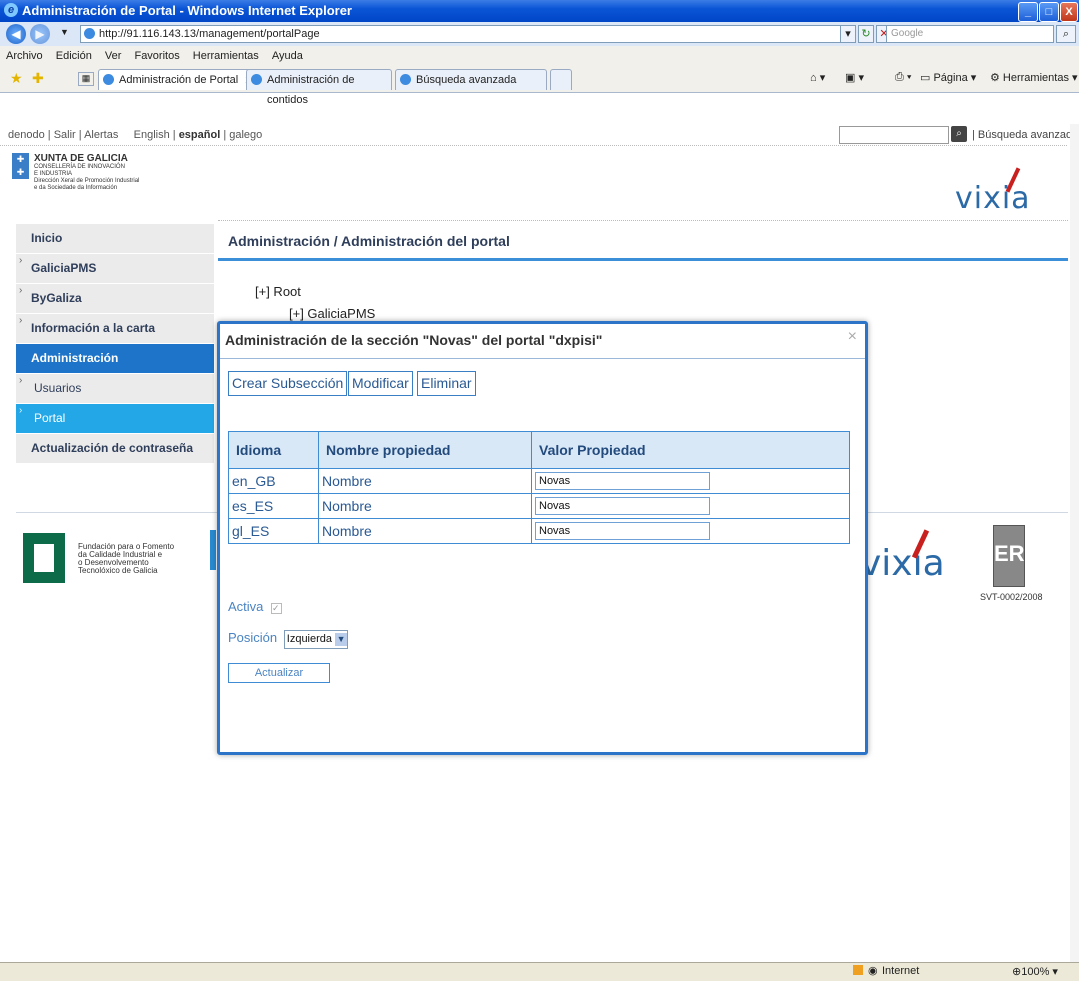  I want to click on active-field: Activa ✓, so click(255, 606).